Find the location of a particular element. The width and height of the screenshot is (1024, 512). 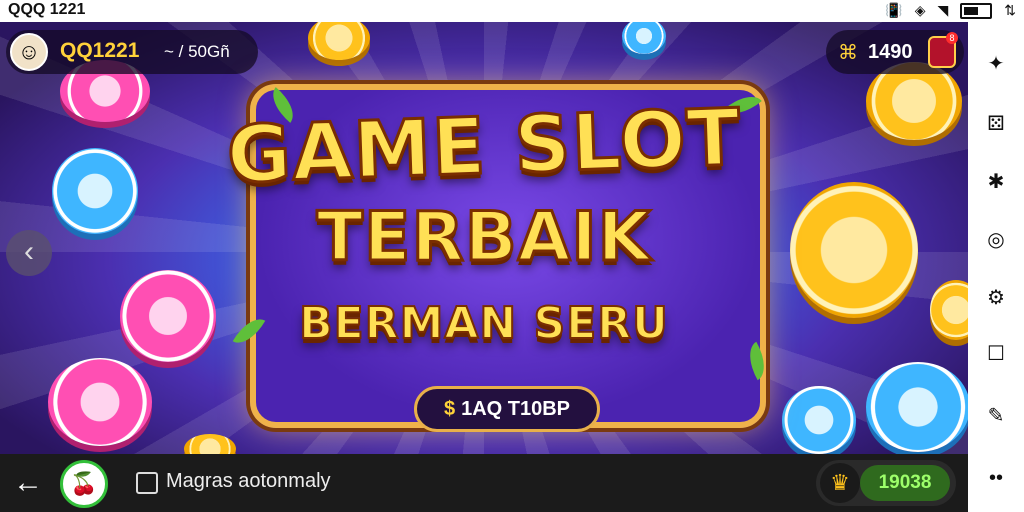

battery-icon is located at coordinates (976, 10).